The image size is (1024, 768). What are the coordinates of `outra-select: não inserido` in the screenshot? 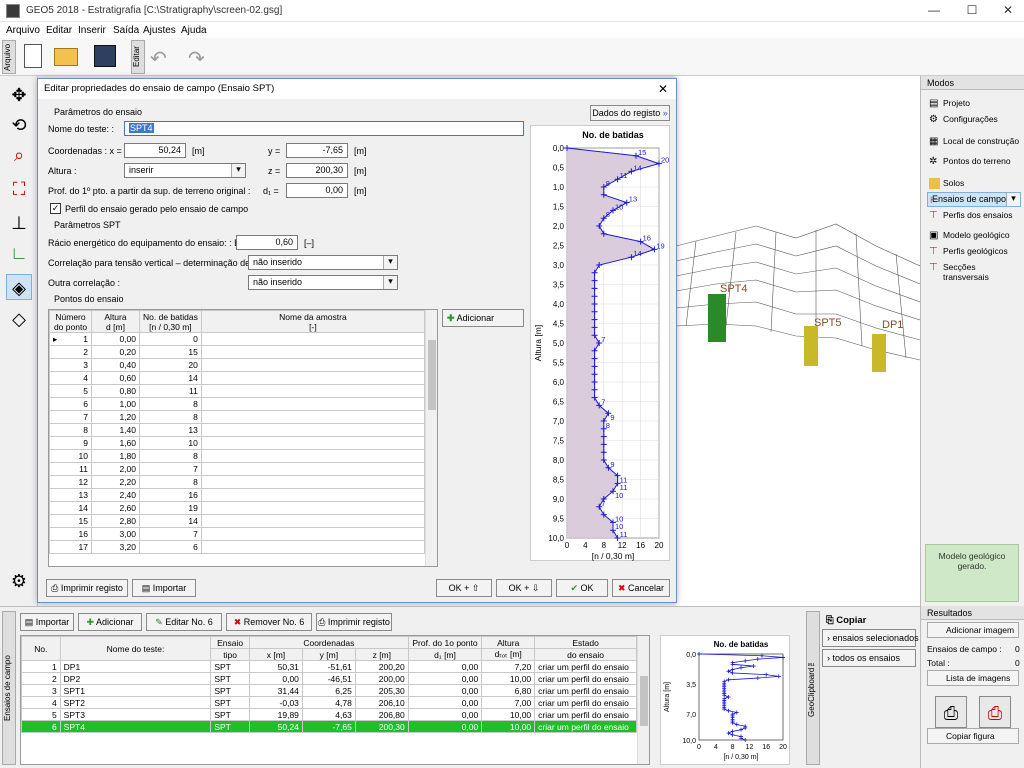 It's located at (323, 282).